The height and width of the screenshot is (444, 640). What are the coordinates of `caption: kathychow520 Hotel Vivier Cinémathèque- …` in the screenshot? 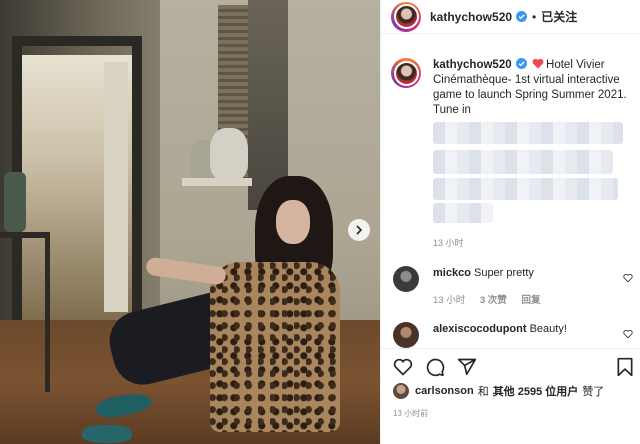 It's located at (513, 88).